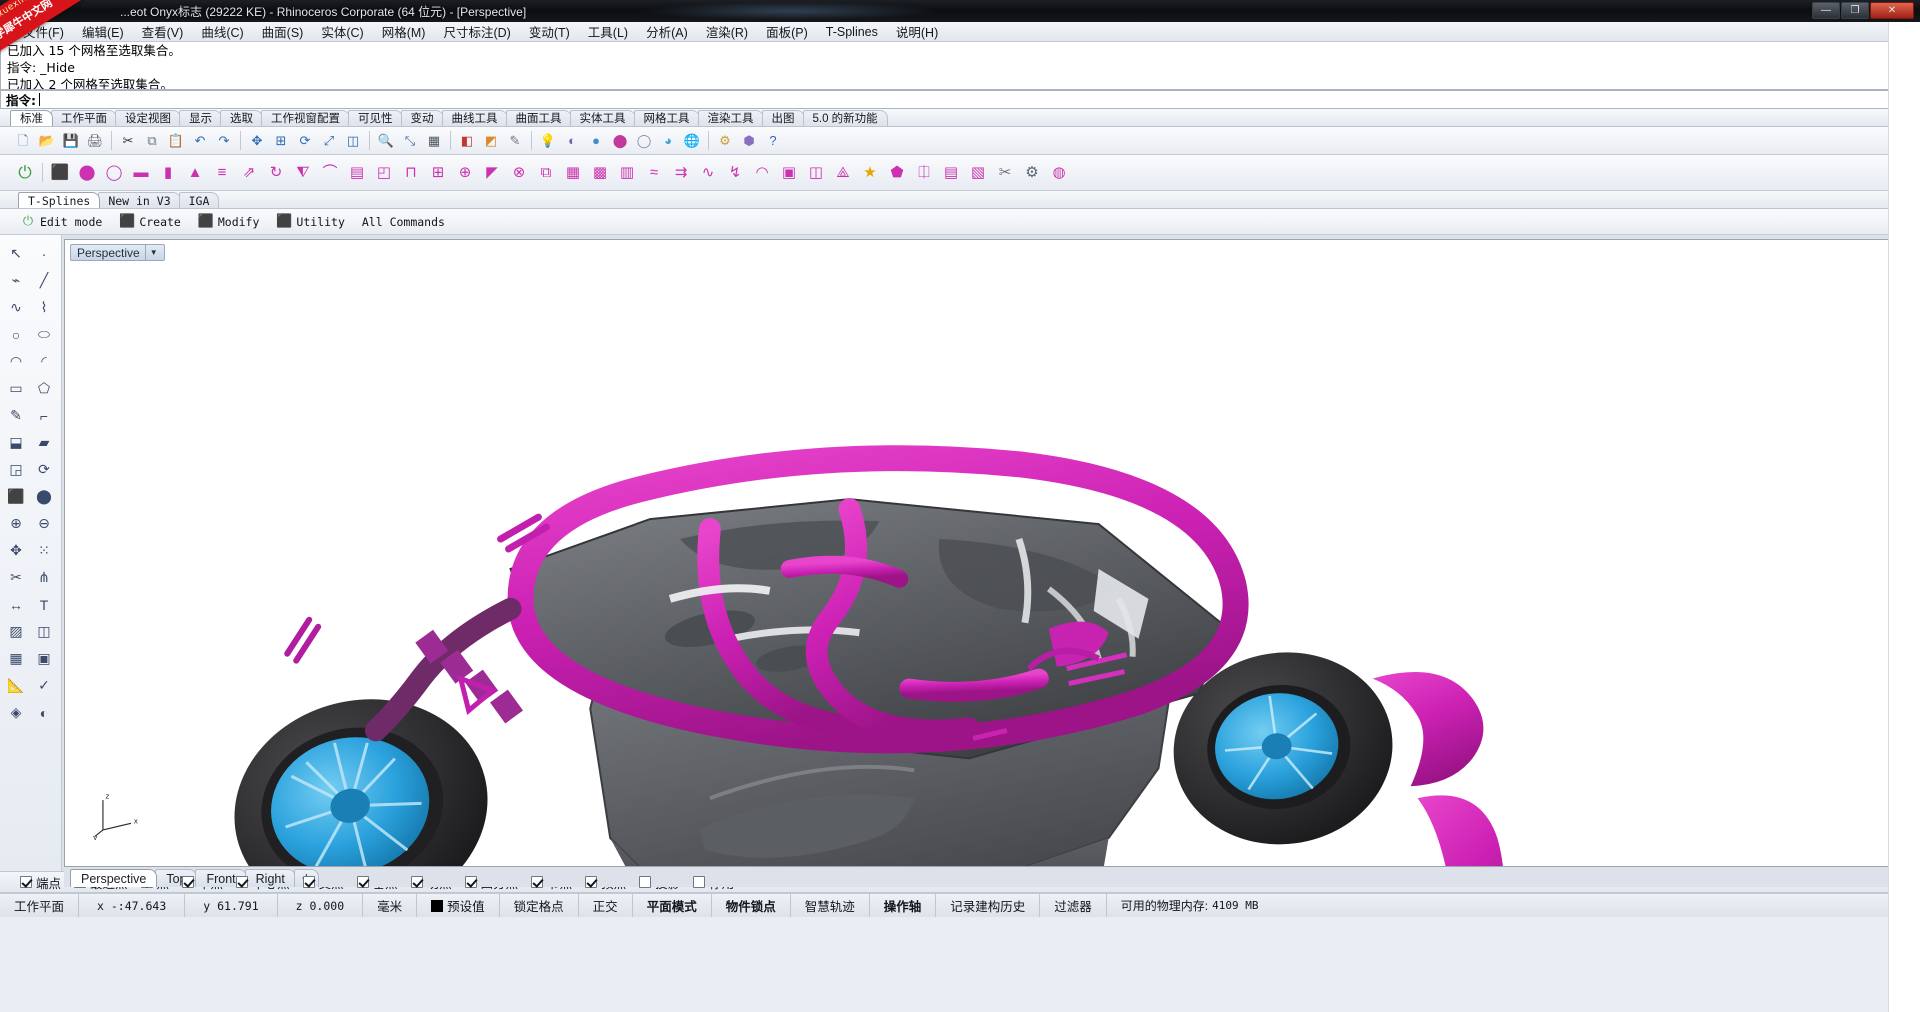  What do you see at coordinates (816, 173) in the screenshot?
I see `tsplines-display-icon: ◫` at bounding box center [816, 173].